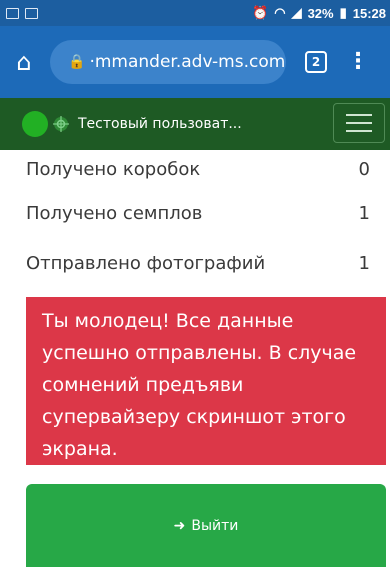 The height and width of the screenshot is (567, 390). I want to click on stat-label: Отправлено фотографий, so click(146, 263).